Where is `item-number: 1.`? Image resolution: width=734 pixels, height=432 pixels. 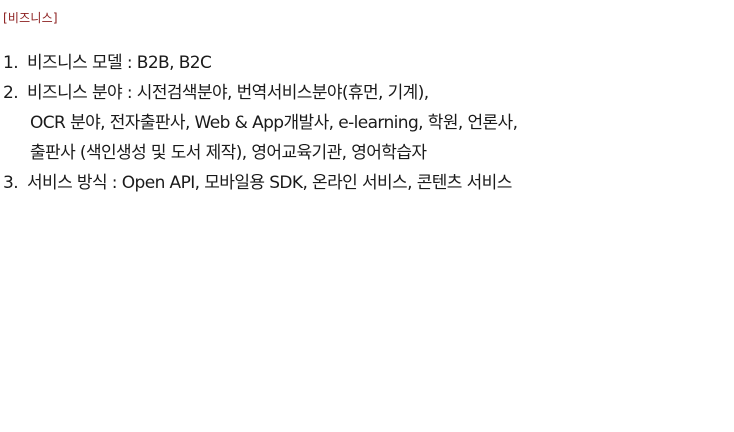
item-number: 1. is located at coordinates (11, 63).